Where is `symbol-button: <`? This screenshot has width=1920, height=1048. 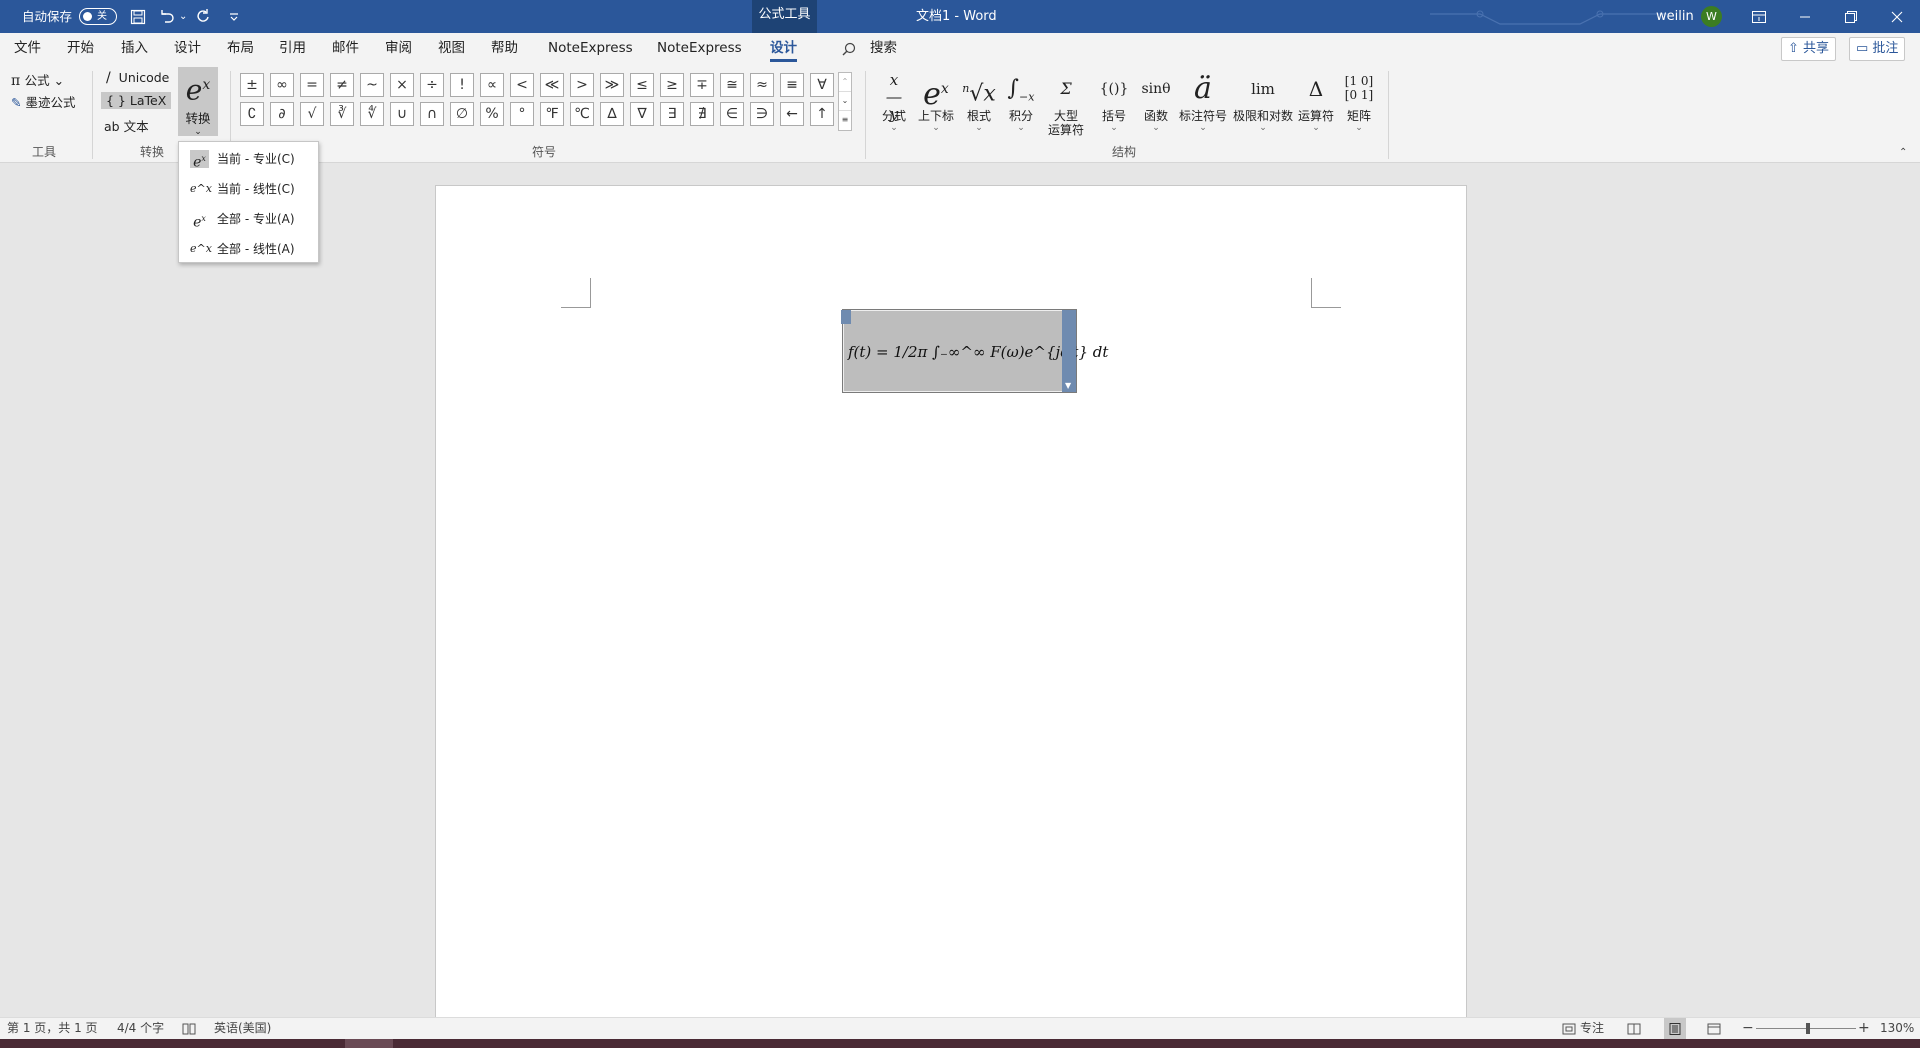
symbol-button: < is located at coordinates (522, 85).